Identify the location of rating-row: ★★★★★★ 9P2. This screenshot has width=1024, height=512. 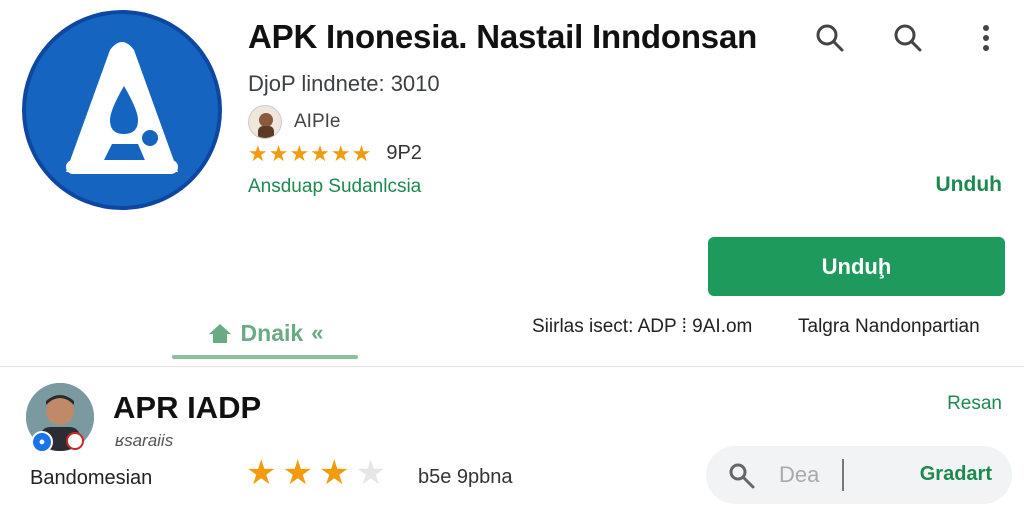
(335, 153).